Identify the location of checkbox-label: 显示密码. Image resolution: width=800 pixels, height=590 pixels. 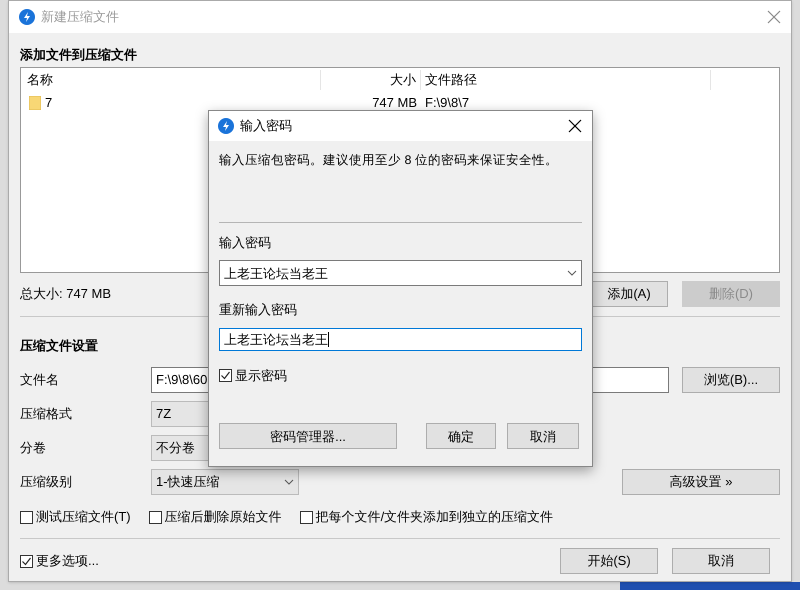
(261, 375).